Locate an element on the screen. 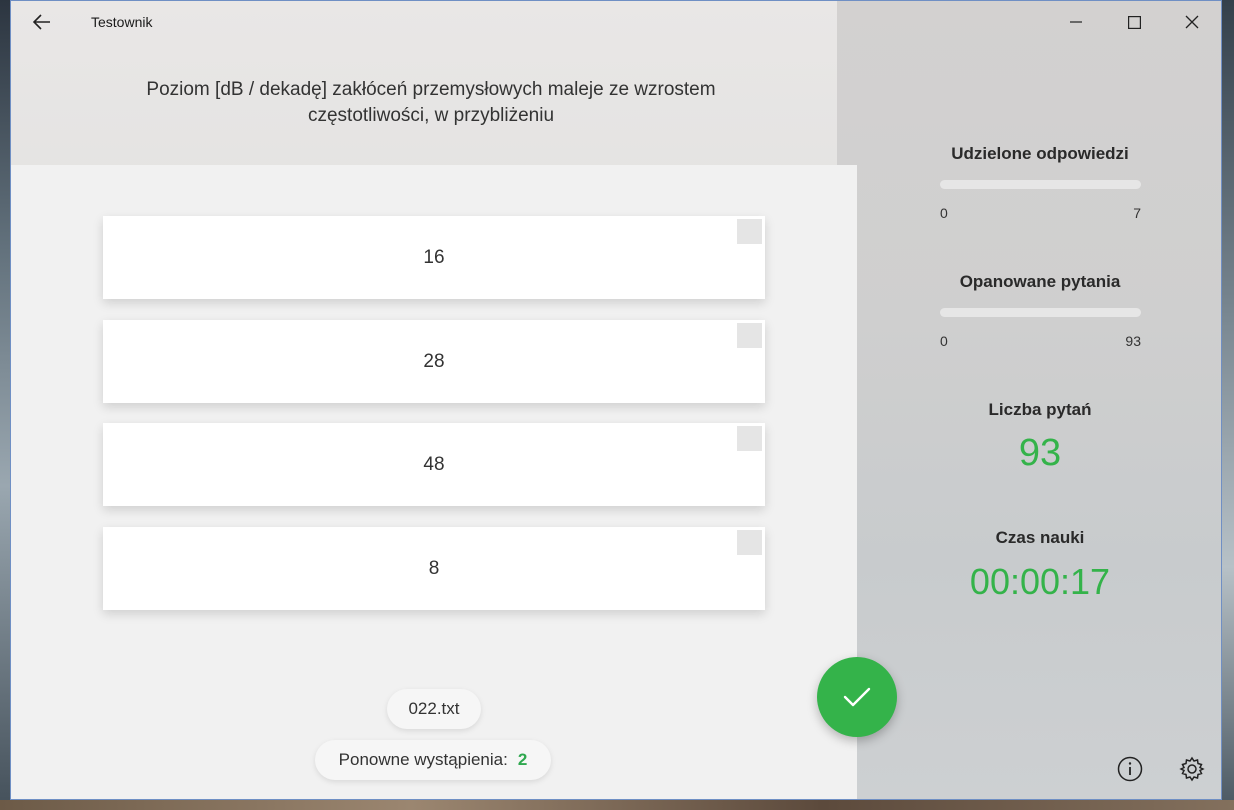 The height and width of the screenshot is (810, 1234). answer-option: 28 is located at coordinates (434, 361).